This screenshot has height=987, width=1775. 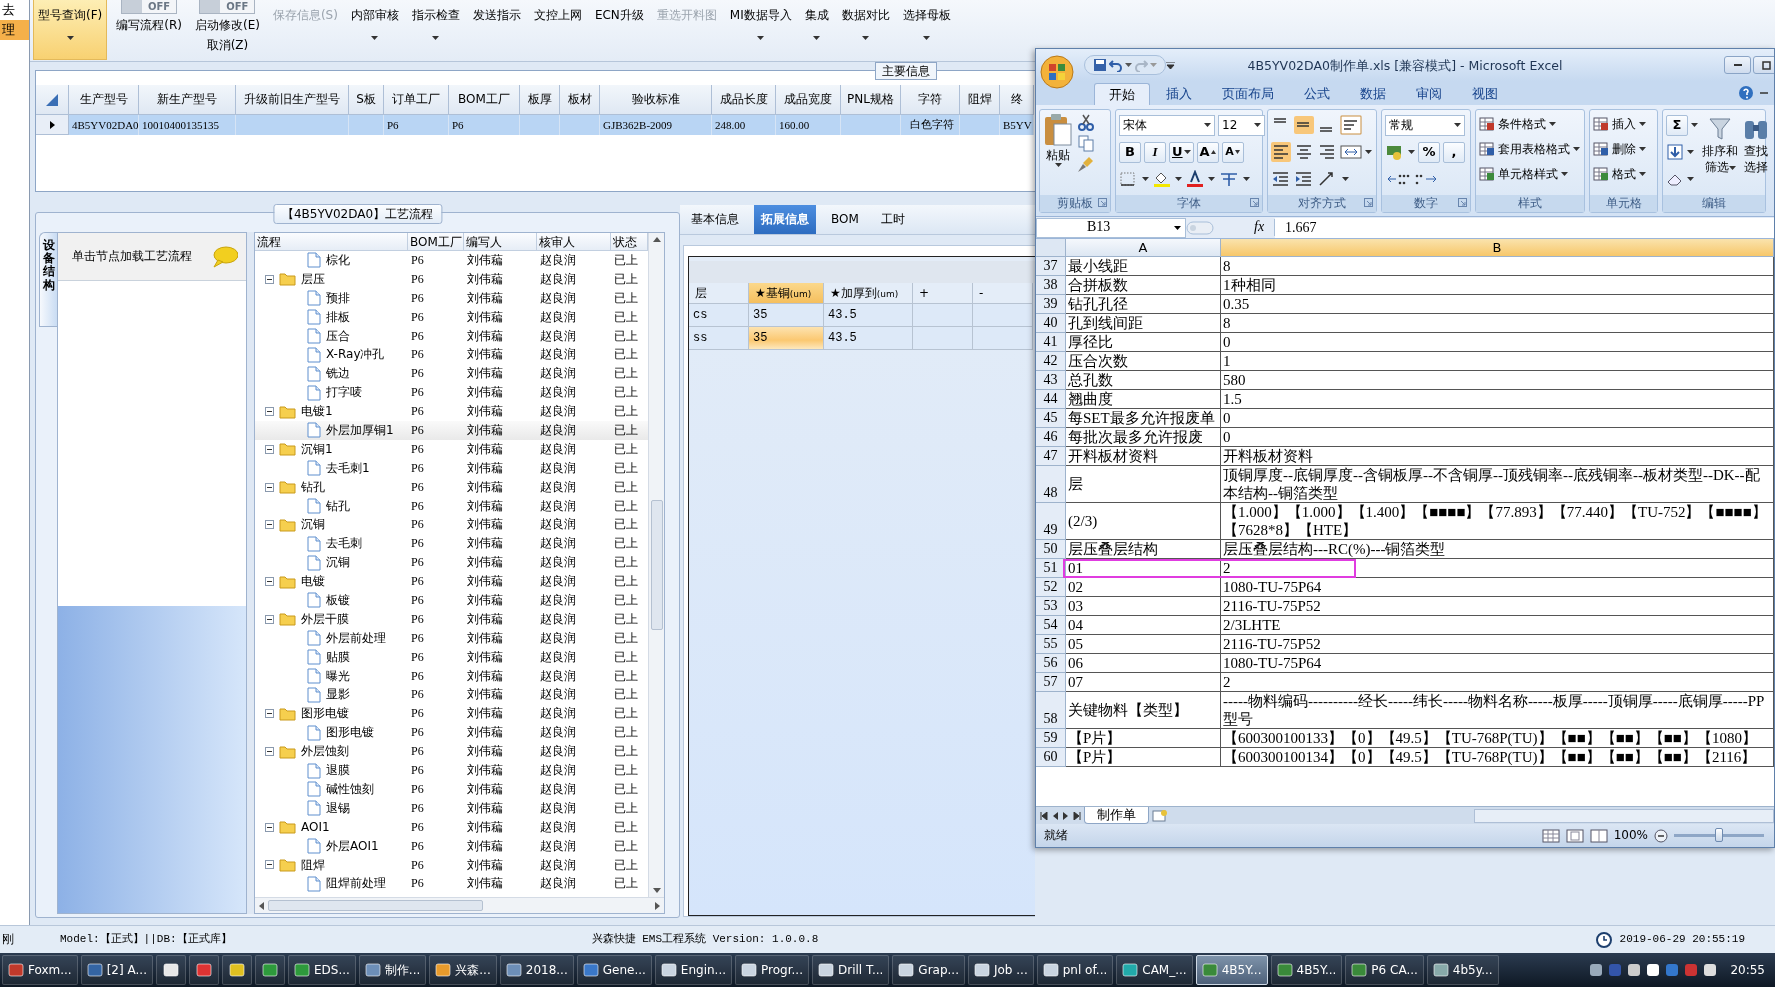 What do you see at coordinates (1051, 342) in the screenshot?
I see `row-header: 41` at bounding box center [1051, 342].